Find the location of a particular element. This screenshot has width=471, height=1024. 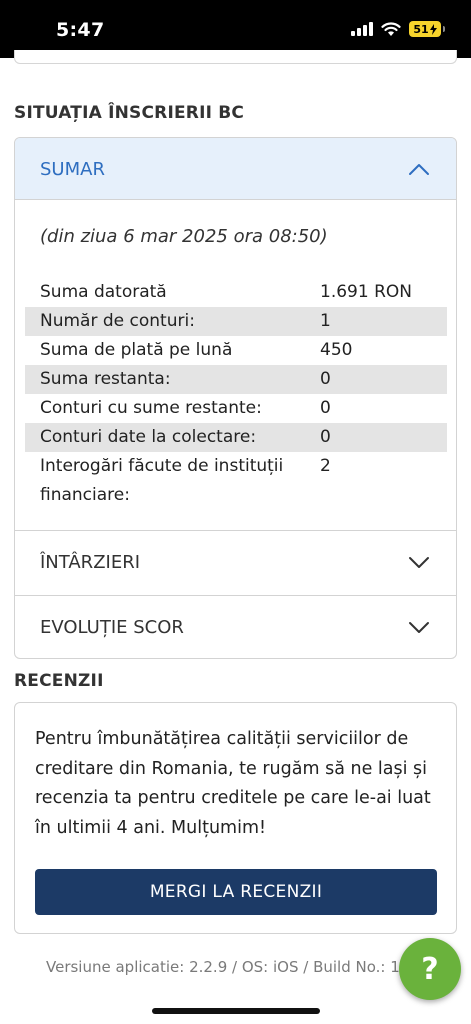

delays-accordion-header: ÎNTÂRZIERI is located at coordinates (235, 563).